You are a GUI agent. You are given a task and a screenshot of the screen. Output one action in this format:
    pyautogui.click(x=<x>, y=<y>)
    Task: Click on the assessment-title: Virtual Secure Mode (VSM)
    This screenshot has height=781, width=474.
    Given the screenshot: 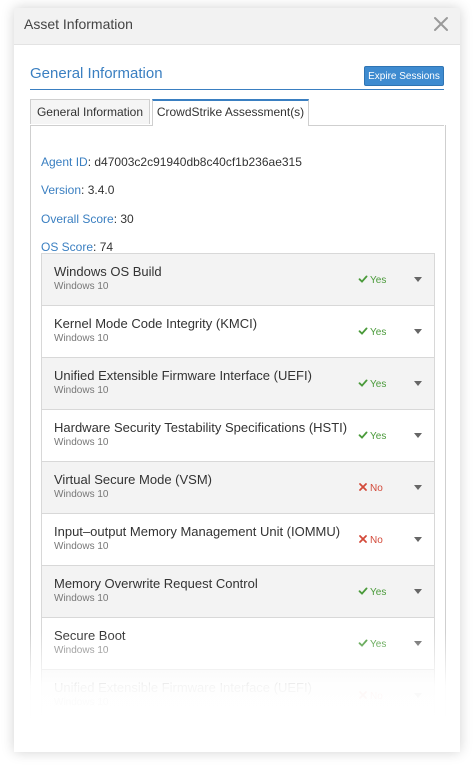 What is the action you would take?
    pyautogui.click(x=133, y=479)
    